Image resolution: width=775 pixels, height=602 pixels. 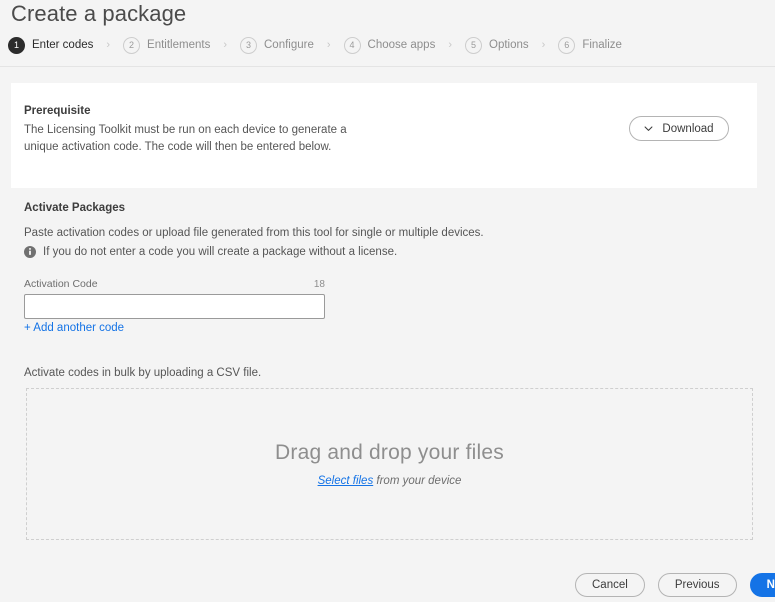 I want to click on page-title: Create a package, so click(x=99, y=13).